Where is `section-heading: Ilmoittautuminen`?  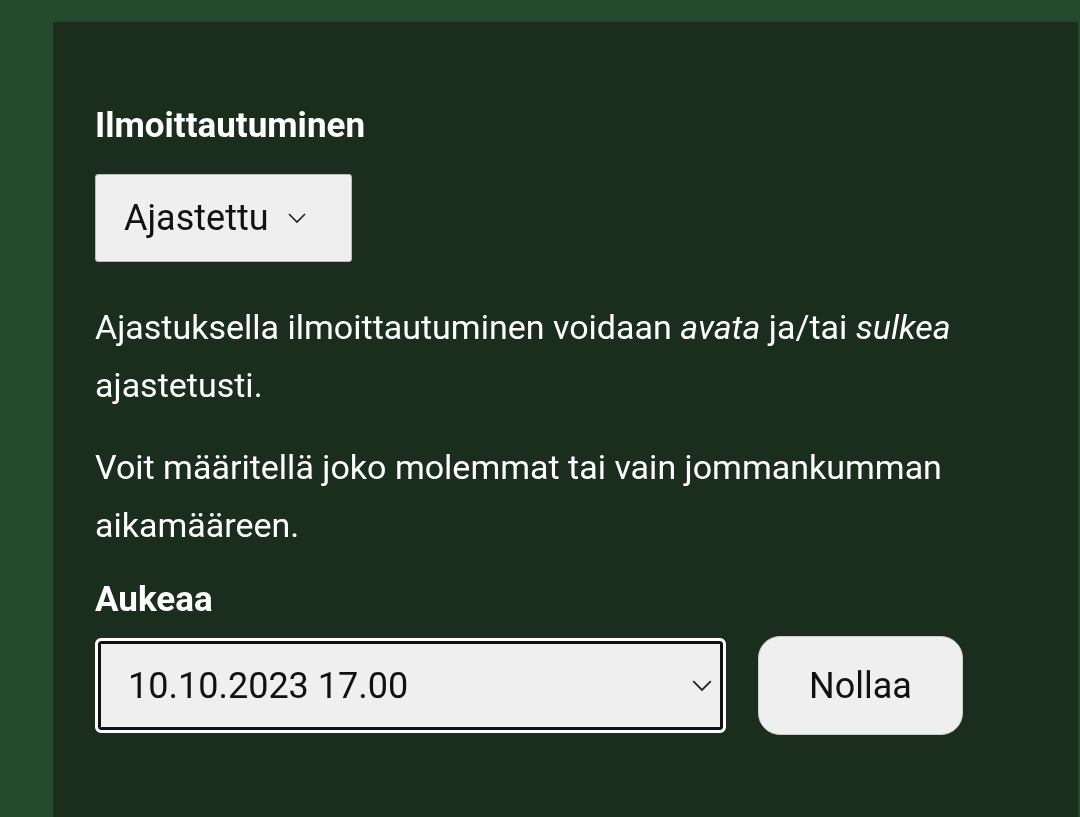
section-heading: Ilmoittautuminen is located at coordinates (230, 126).